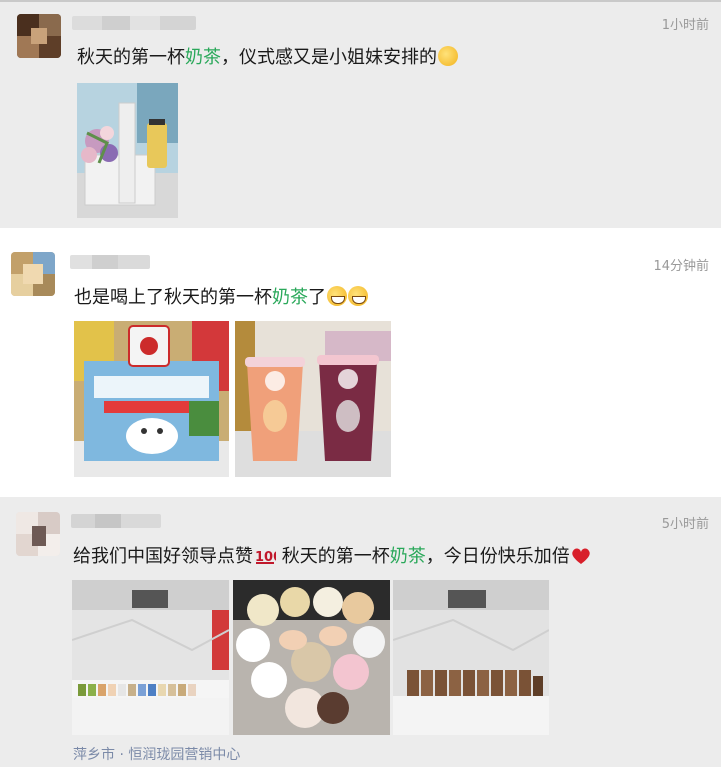 The height and width of the screenshot is (767, 721). I want to click on flower-gift-photo, so click(127, 150).